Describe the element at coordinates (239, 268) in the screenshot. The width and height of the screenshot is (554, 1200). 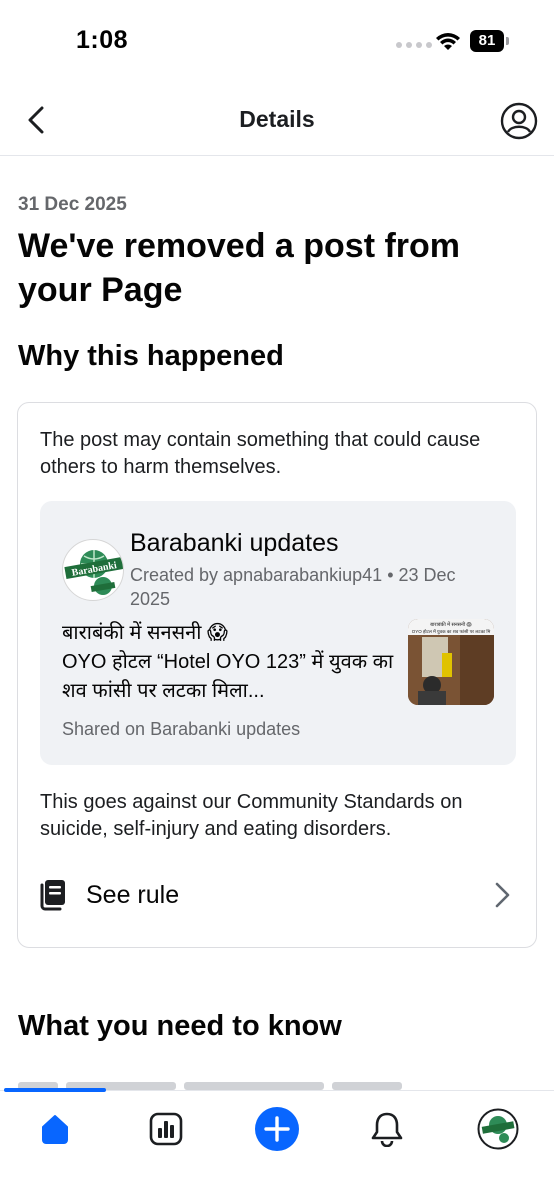
I see `notice-title: We've removed a post from your Page` at that location.